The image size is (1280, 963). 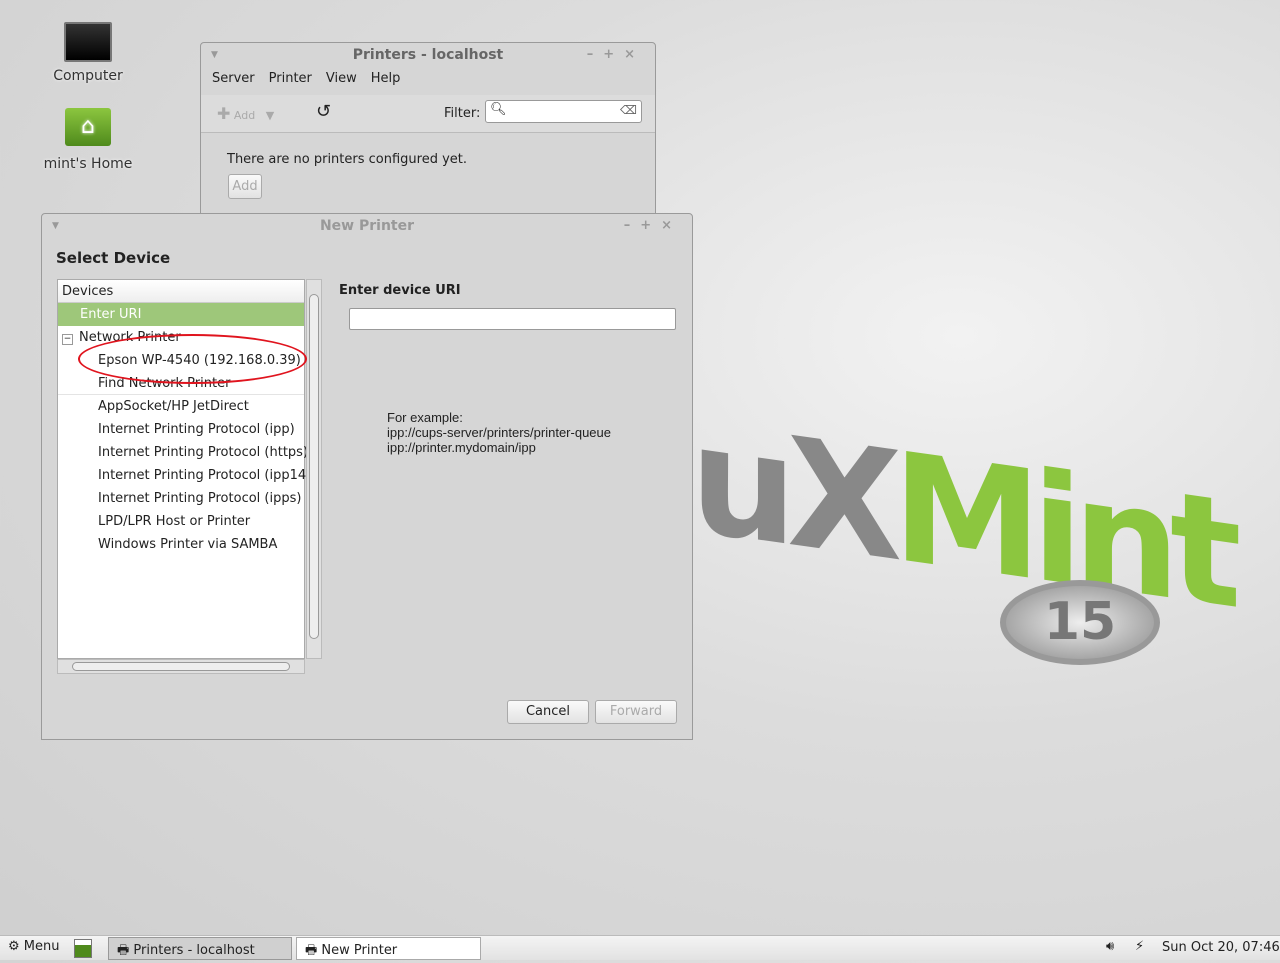 What do you see at coordinates (183, 452) in the screenshot?
I see `device-item: Internet Printing Protocol (https)` at bounding box center [183, 452].